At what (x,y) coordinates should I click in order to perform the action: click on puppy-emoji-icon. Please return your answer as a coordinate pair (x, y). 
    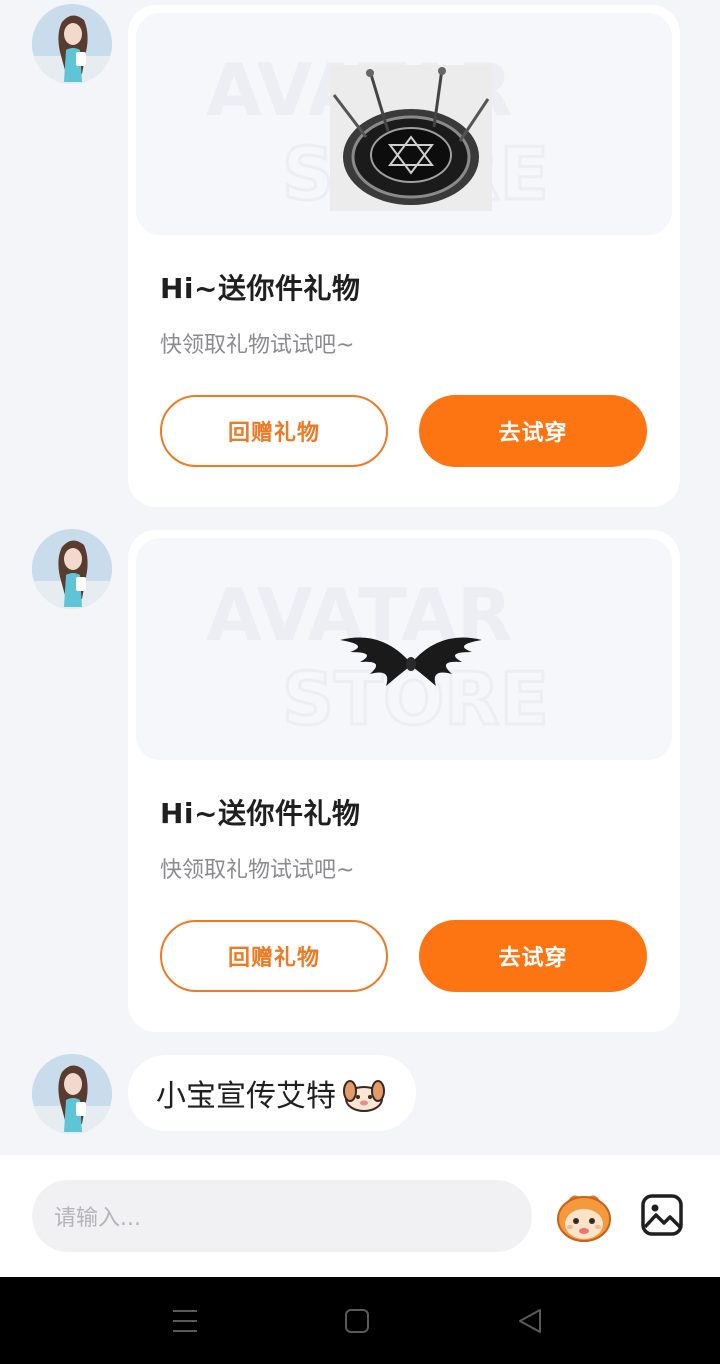
    Looking at the image, I should click on (364, 1096).